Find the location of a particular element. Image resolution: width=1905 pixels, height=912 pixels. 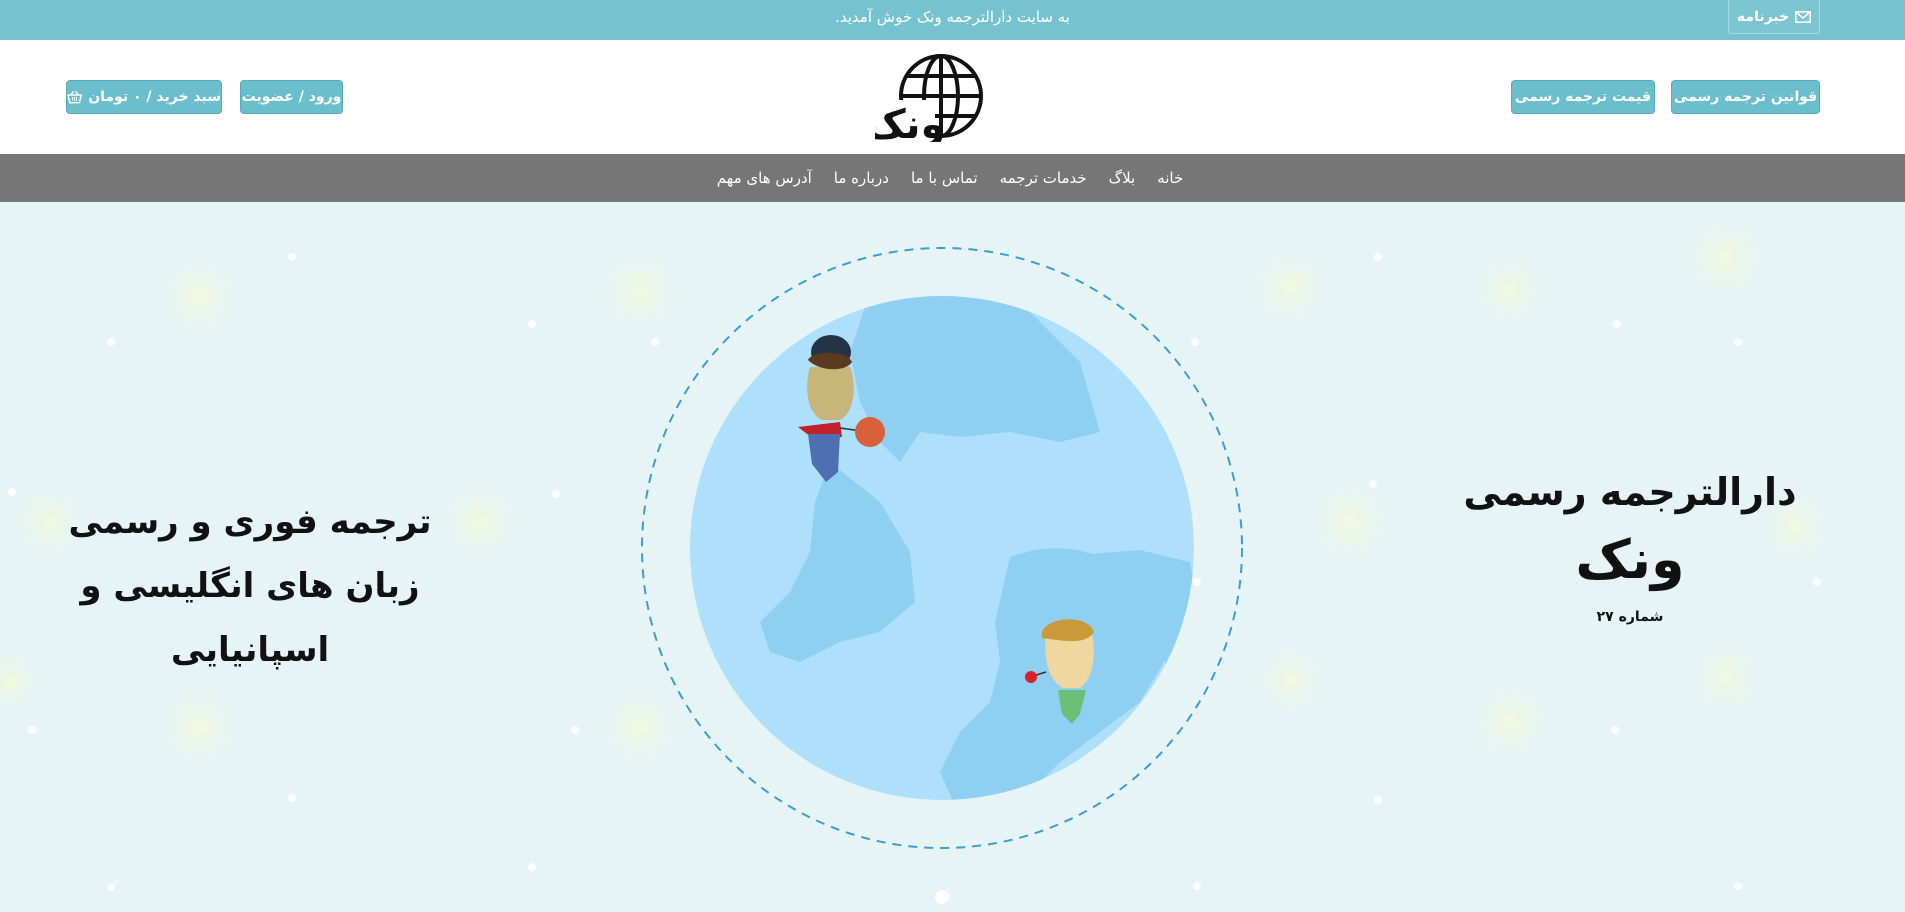

nav-item-about: درباره ما is located at coordinates (861, 178).